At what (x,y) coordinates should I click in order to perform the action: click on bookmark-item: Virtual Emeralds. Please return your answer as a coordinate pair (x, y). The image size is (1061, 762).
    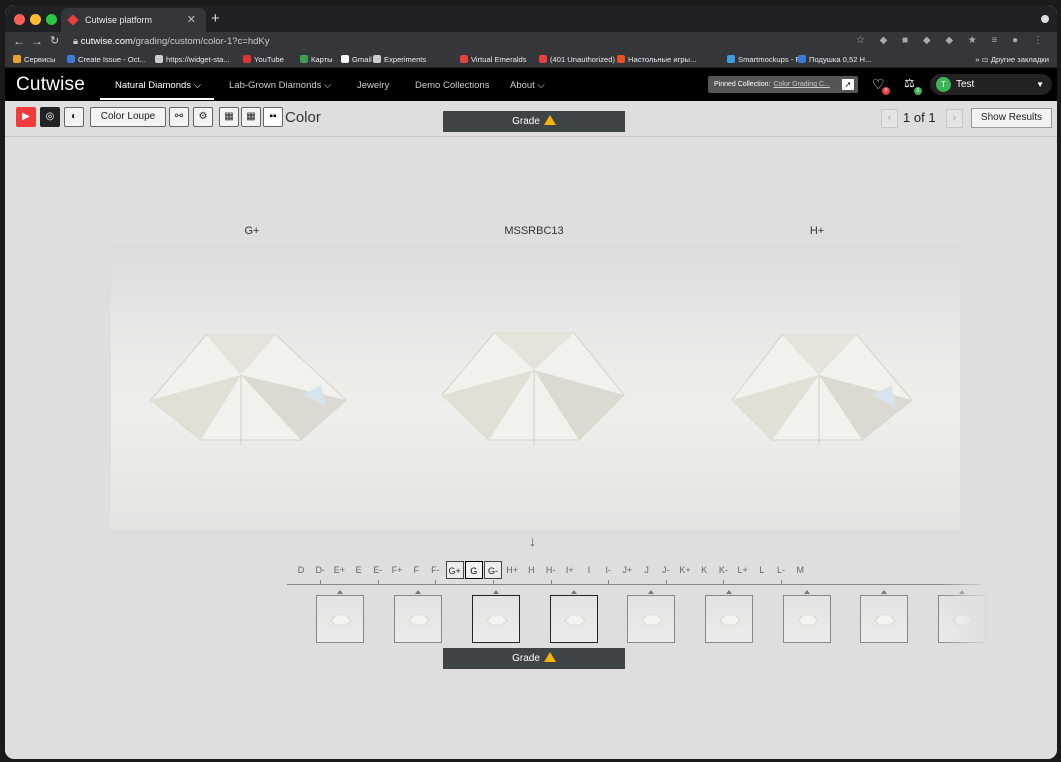
    Looking at the image, I should click on (493, 59).